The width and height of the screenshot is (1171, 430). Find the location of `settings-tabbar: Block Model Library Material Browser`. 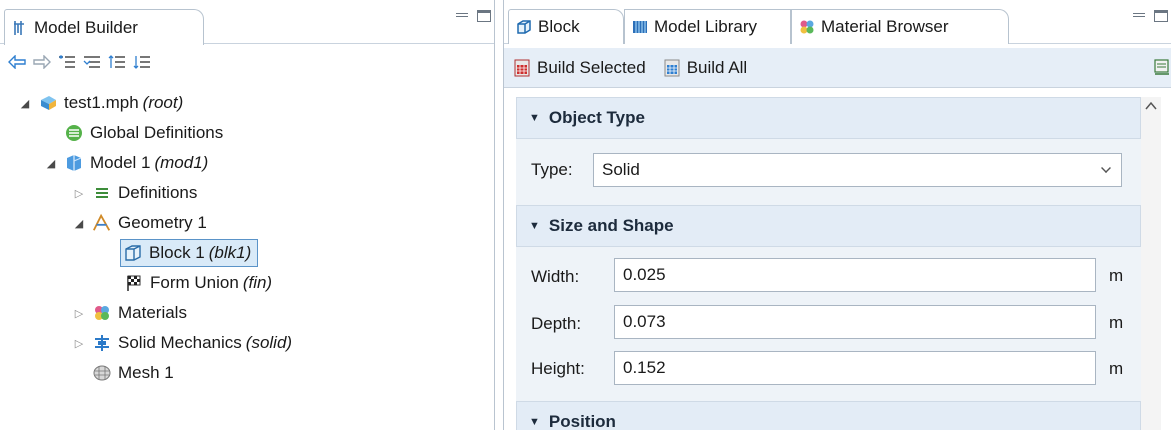

settings-tabbar: Block Model Library Material Browser is located at coordinates (837, 22).